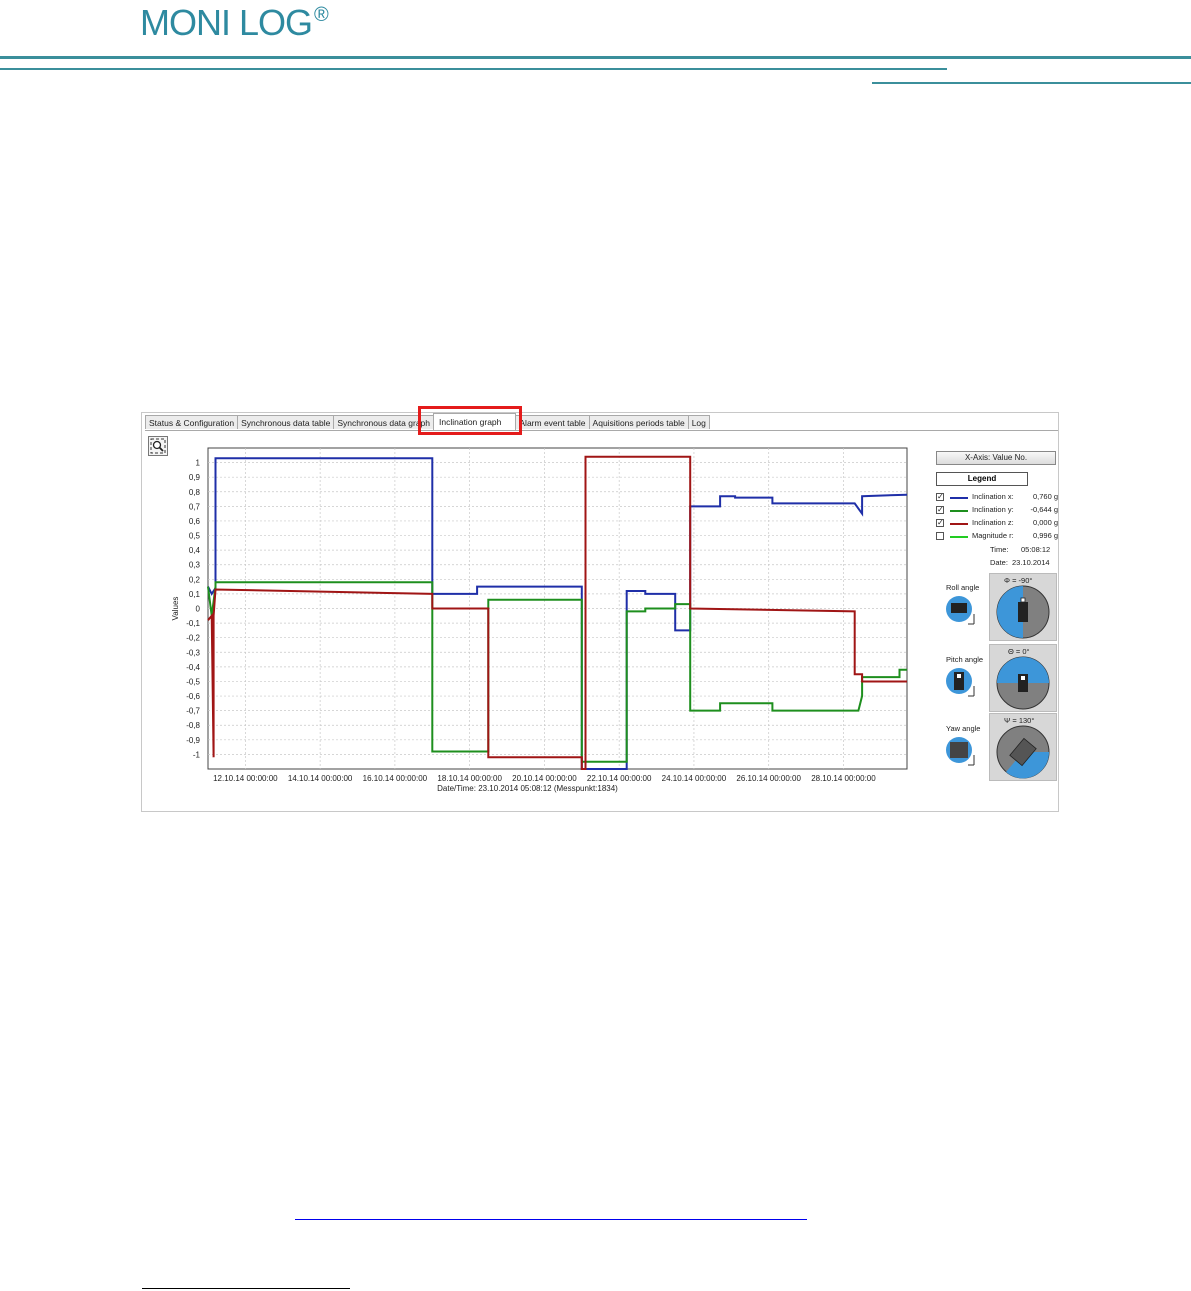 This screenshot has width=1191, height=1291. What do you see at coordinates (1023, 683) in the screenshot?
I see `pitch-dial-icon` at bounding box center [1023, 683].